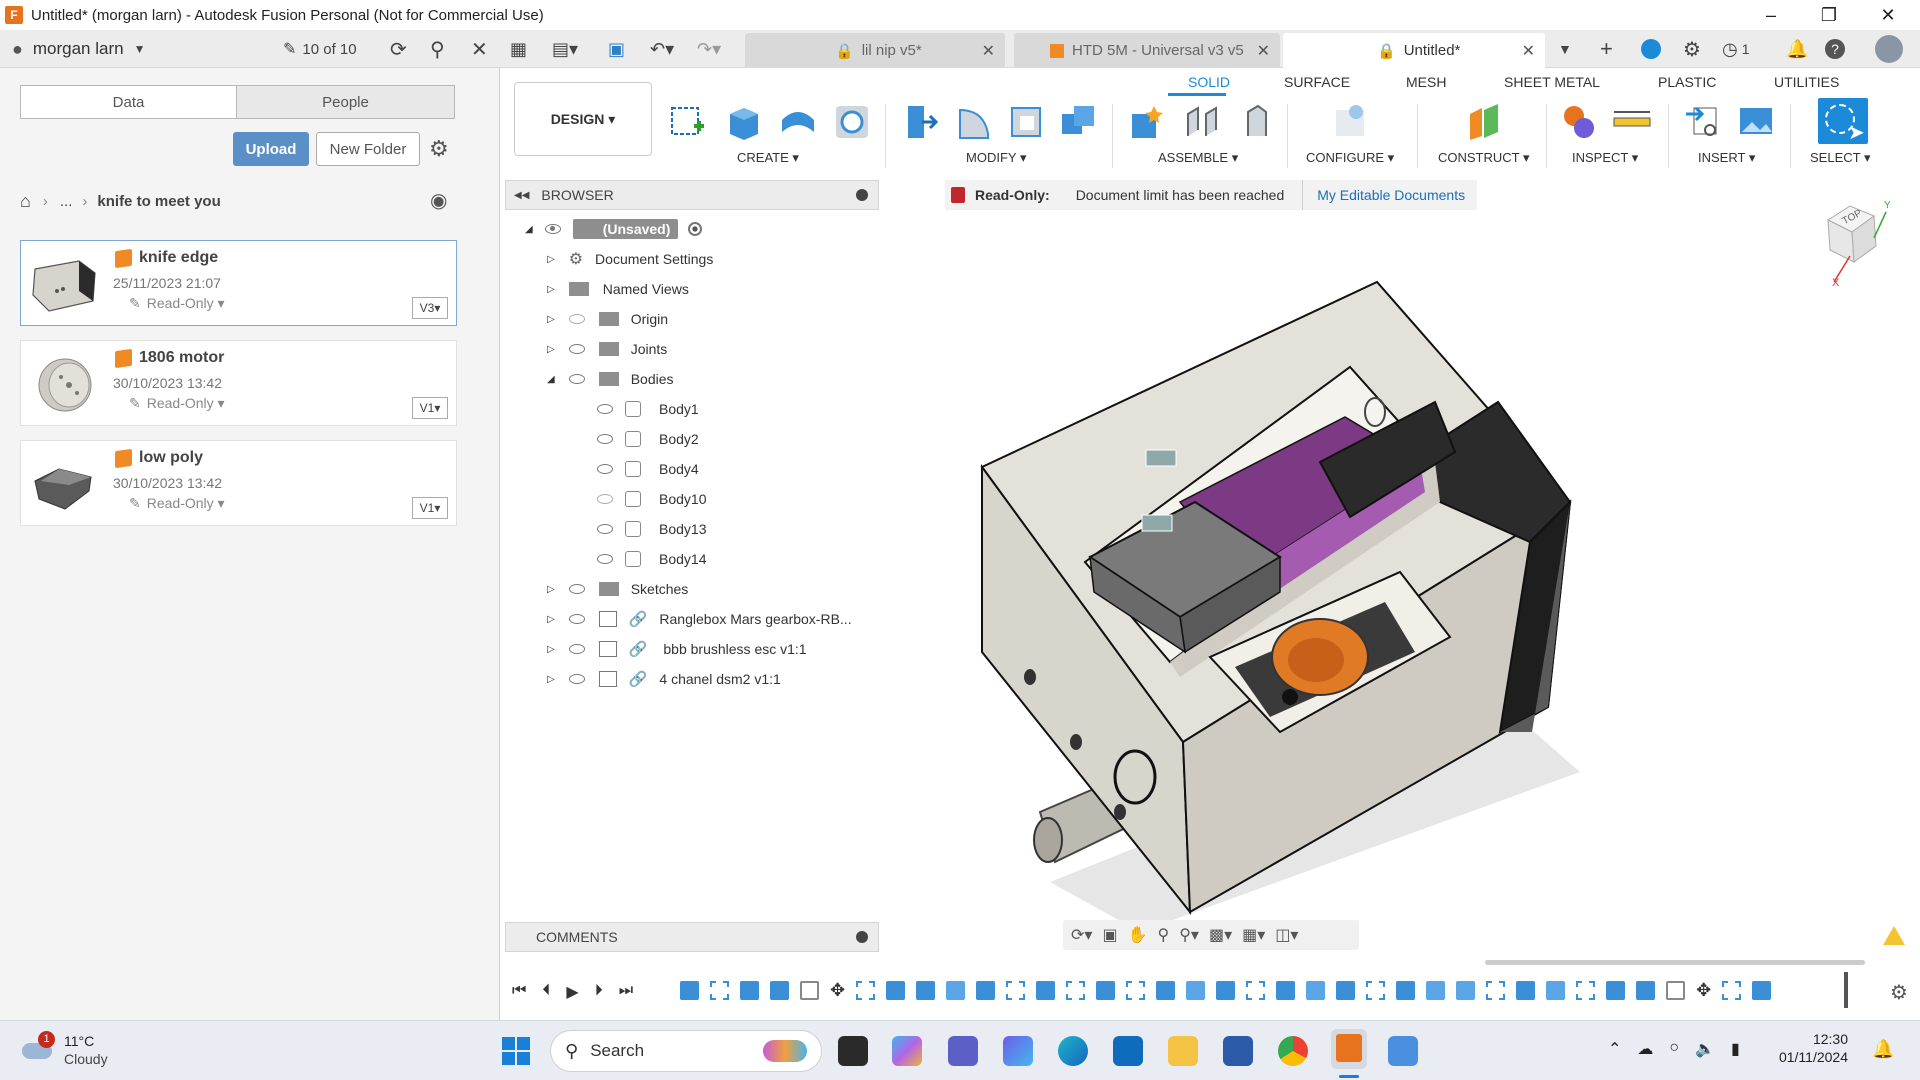 The image size is (1920, 1080). What do you see at coordinates (1317, 82) in the screenshot?
I see `tab-surface: SURFACE` at bounding box center [1317, 82].